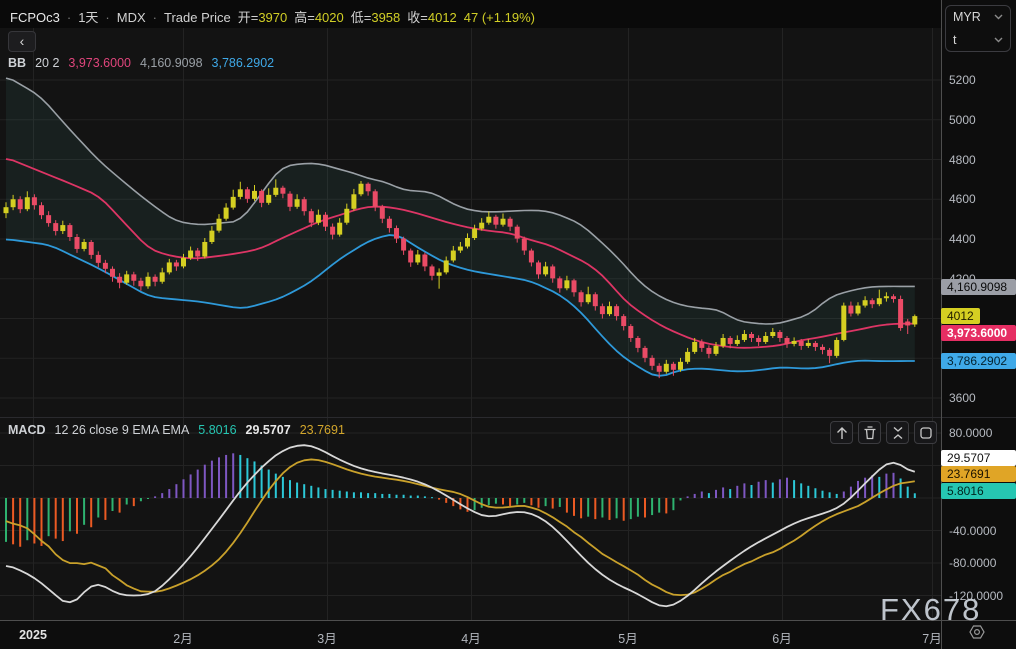 The height and width of the screenshot is (649, 1016). Describe the element at coordinates (329, 17) in the screenshot. I see `ohlc-value: 4020` at that location.